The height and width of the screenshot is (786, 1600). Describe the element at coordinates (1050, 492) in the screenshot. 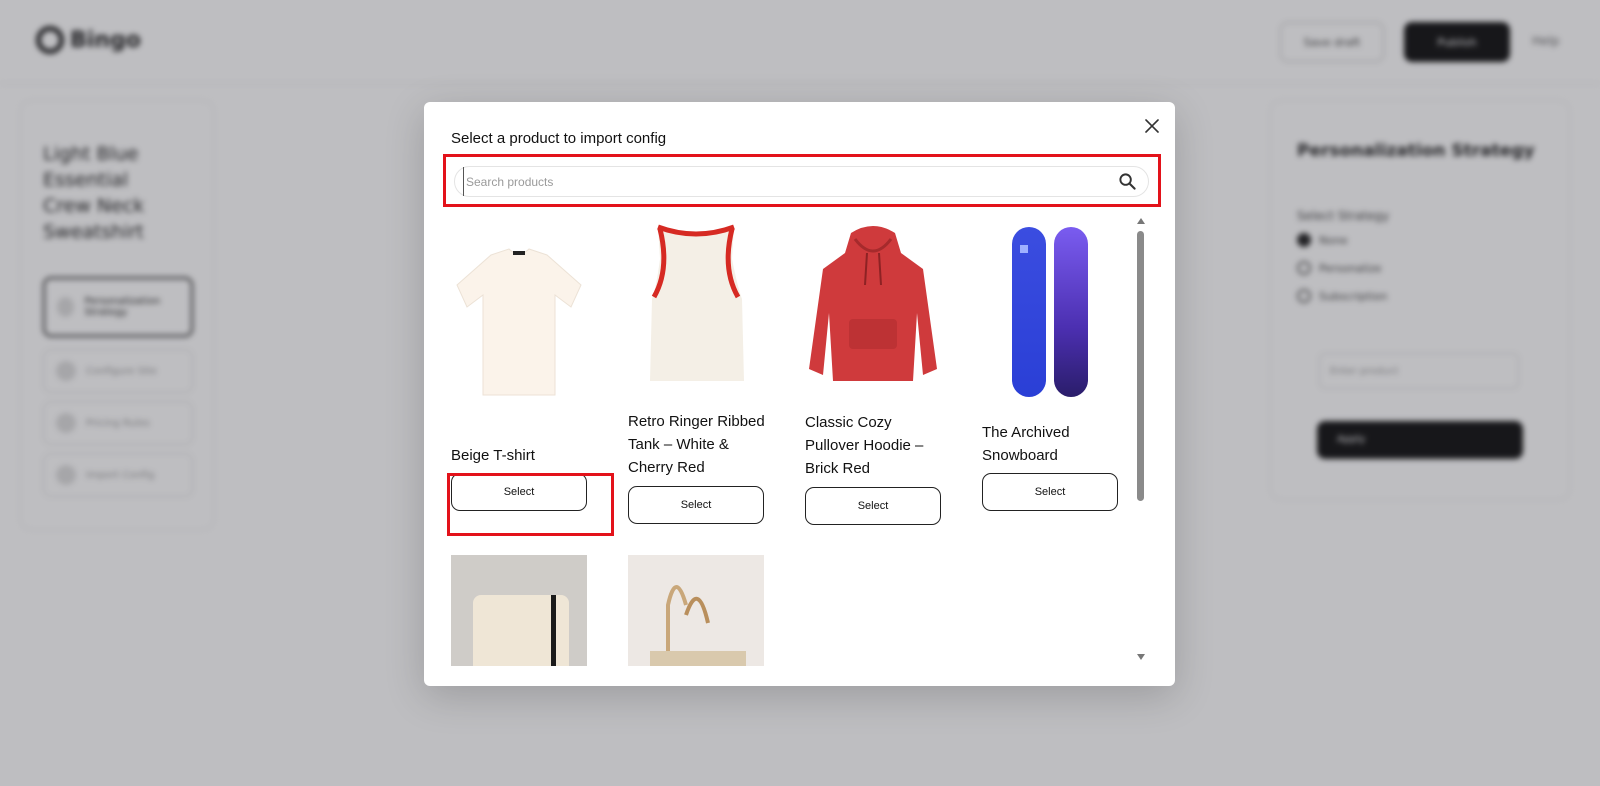

I see `select-button-snowboard: Select` at that location.